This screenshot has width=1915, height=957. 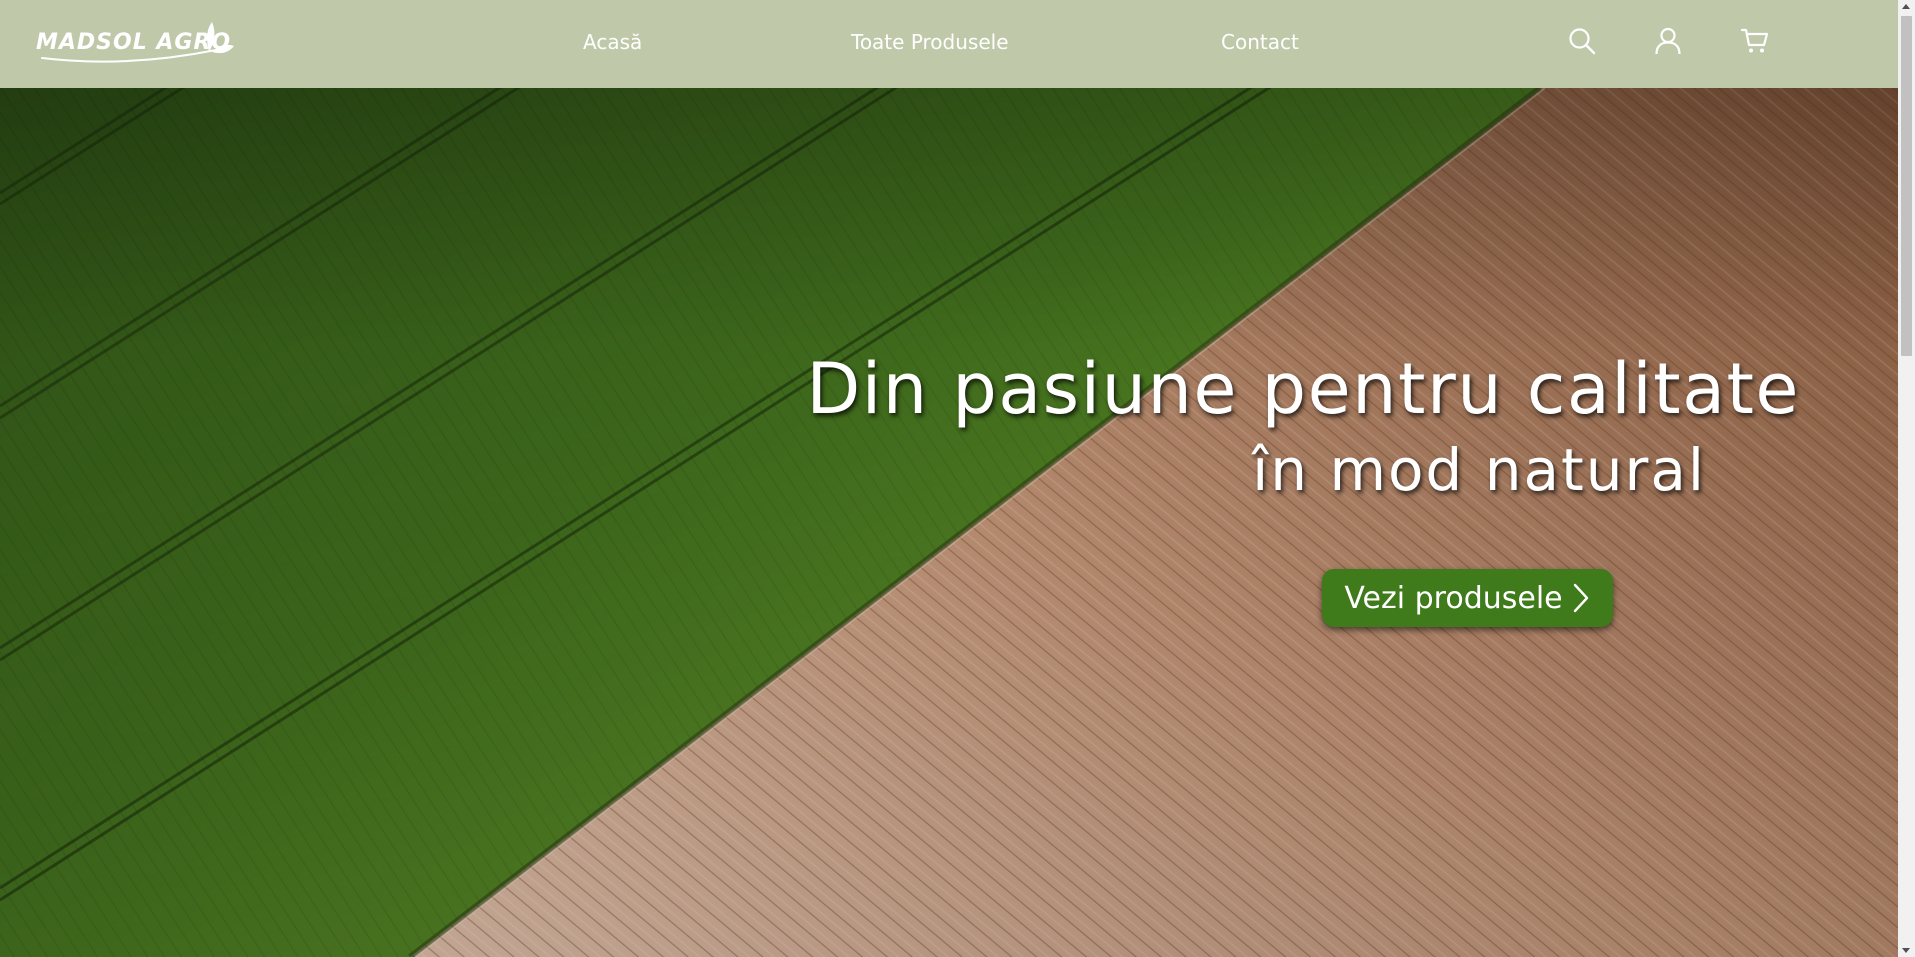 What do you see at coordinates (930, 42) in the screenshot?
I see `nav-toate-produsele: Toate Produsele` at bounding box center [930, 42].